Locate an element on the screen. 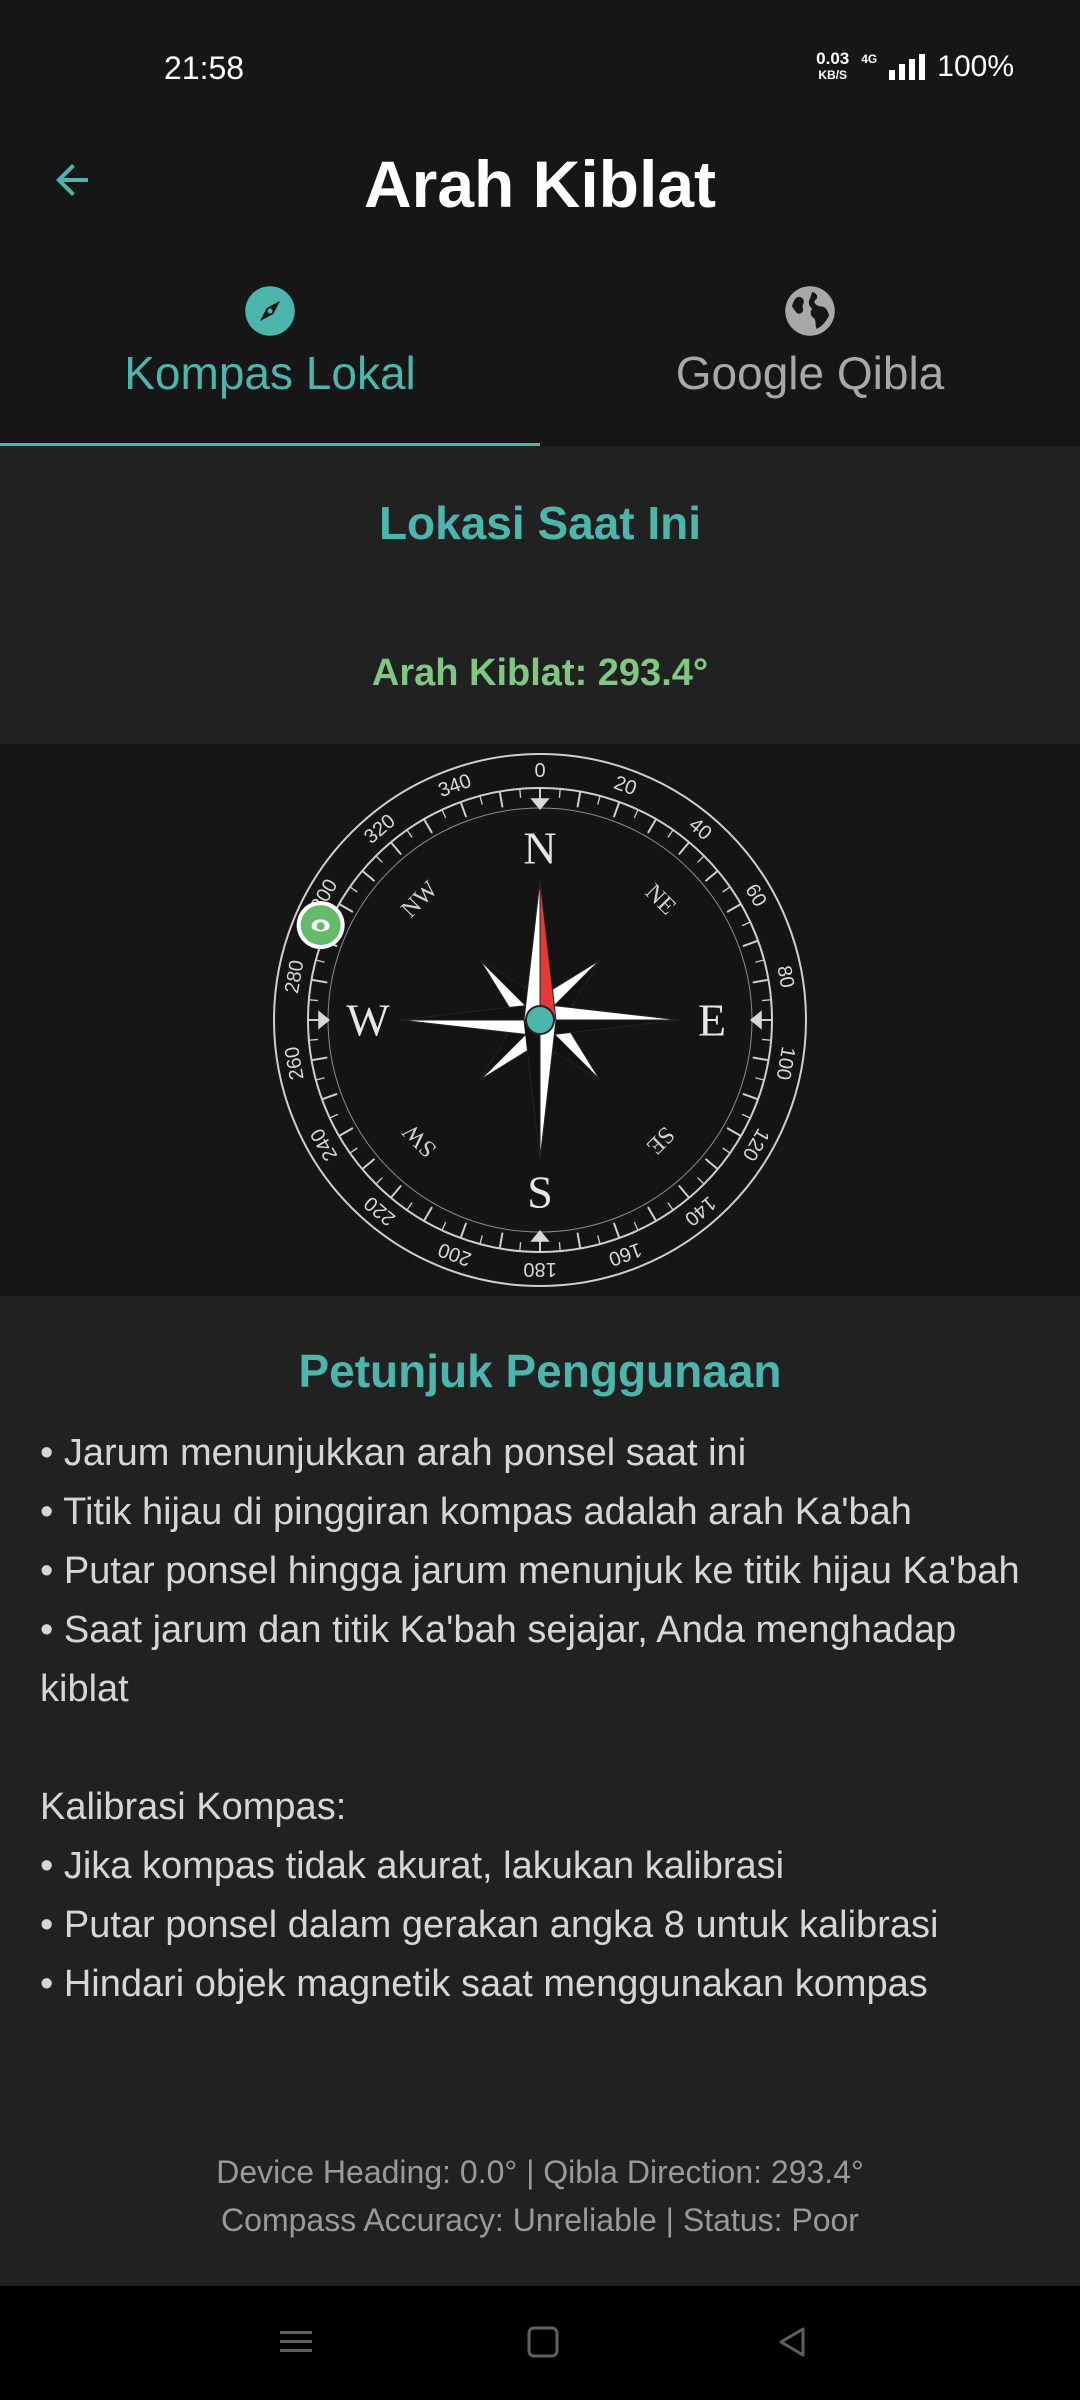  triangle-back-icon is located at coordinates (792, 2342).